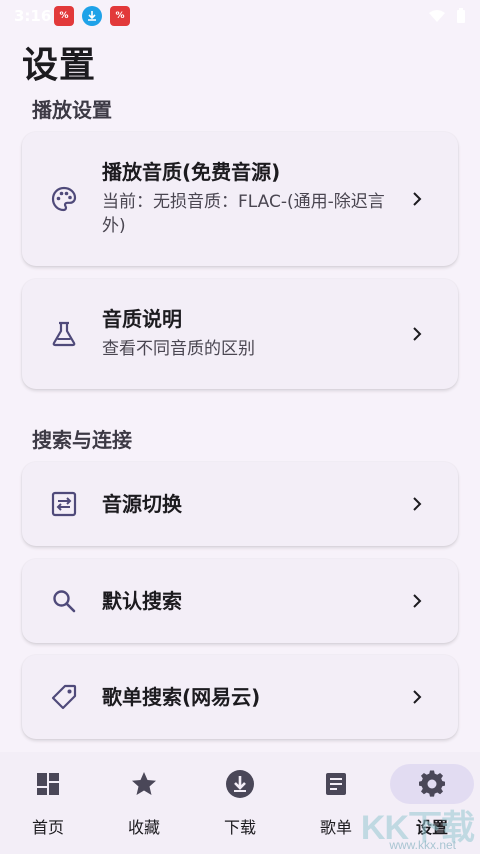  I want to click on nav-label: 歌单, so click(335, 827).